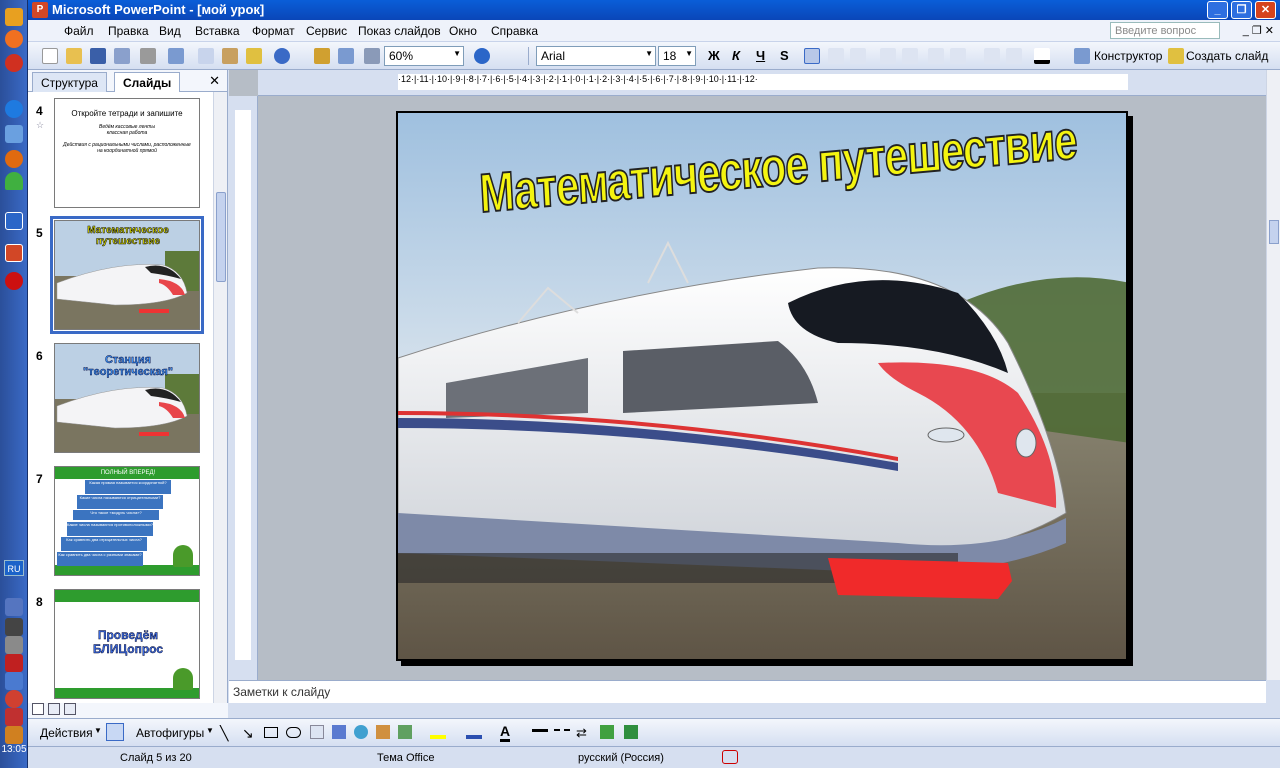 The width and height of the screenshot is (1280, 768). I want to click on undo-icon, so click(282, 56).